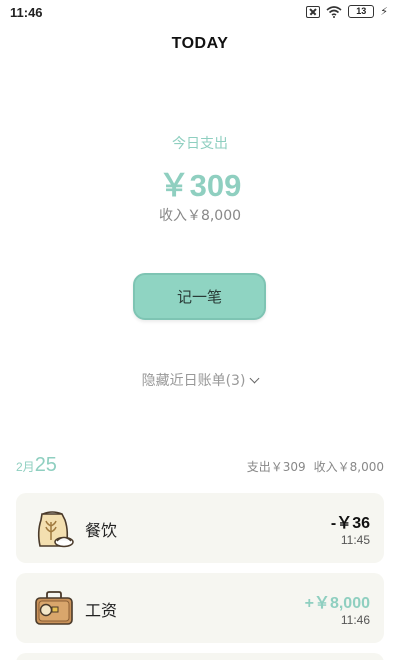  I want to click on today-spend-label: 今日支出, so click(200, 144).